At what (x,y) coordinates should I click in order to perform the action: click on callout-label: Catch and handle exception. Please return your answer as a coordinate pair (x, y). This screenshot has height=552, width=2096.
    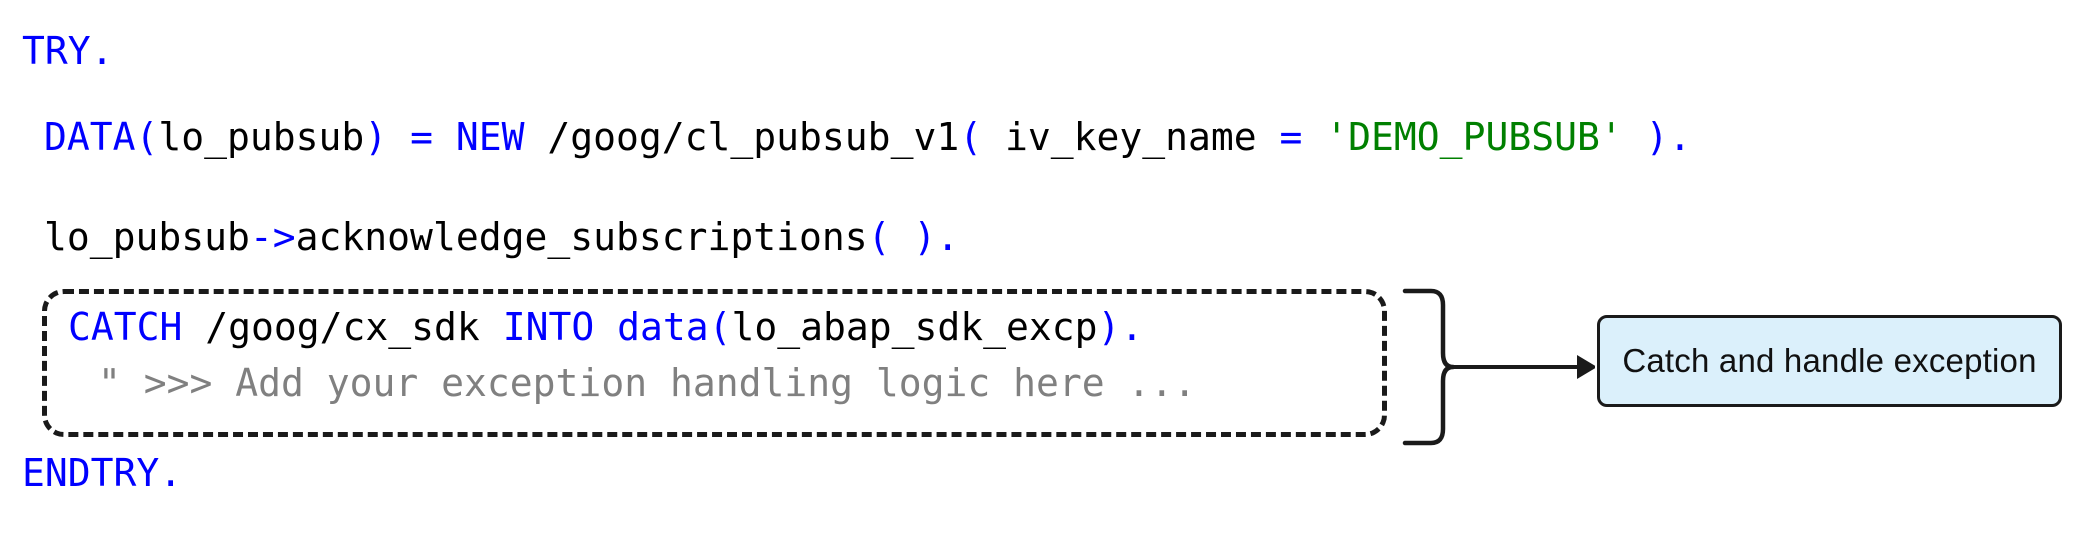
    Looking at the image, I should click on (1829, 360).